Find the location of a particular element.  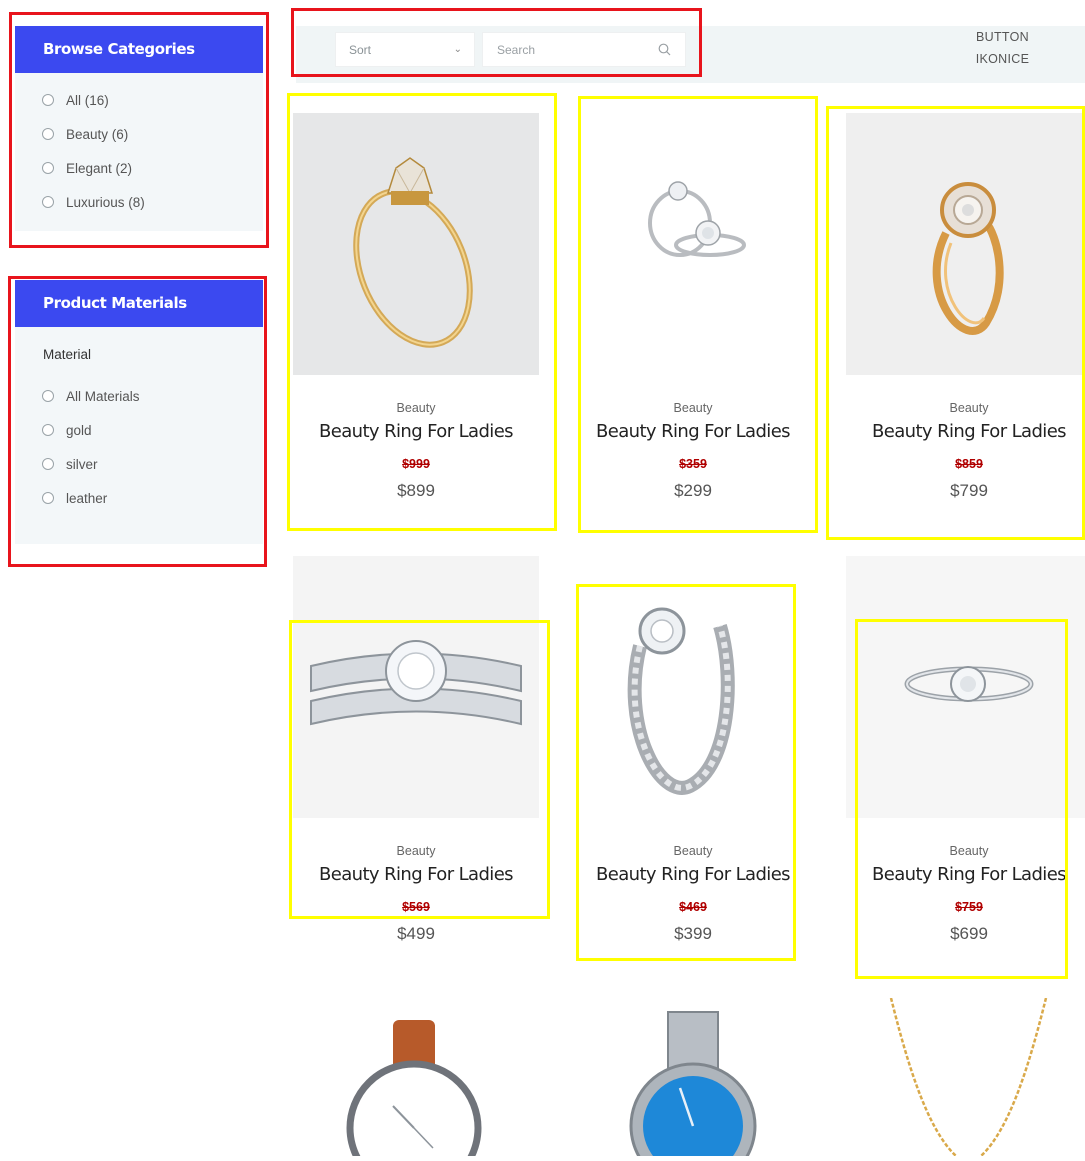

gold-chain-necklace-icon is located at coordinates (968, 1077).